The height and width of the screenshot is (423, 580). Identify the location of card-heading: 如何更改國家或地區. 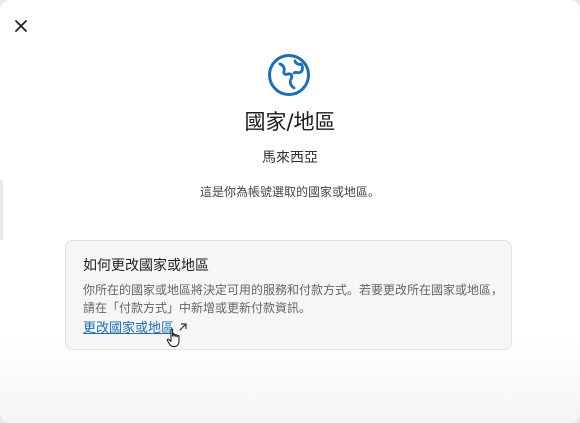
(146, 266).